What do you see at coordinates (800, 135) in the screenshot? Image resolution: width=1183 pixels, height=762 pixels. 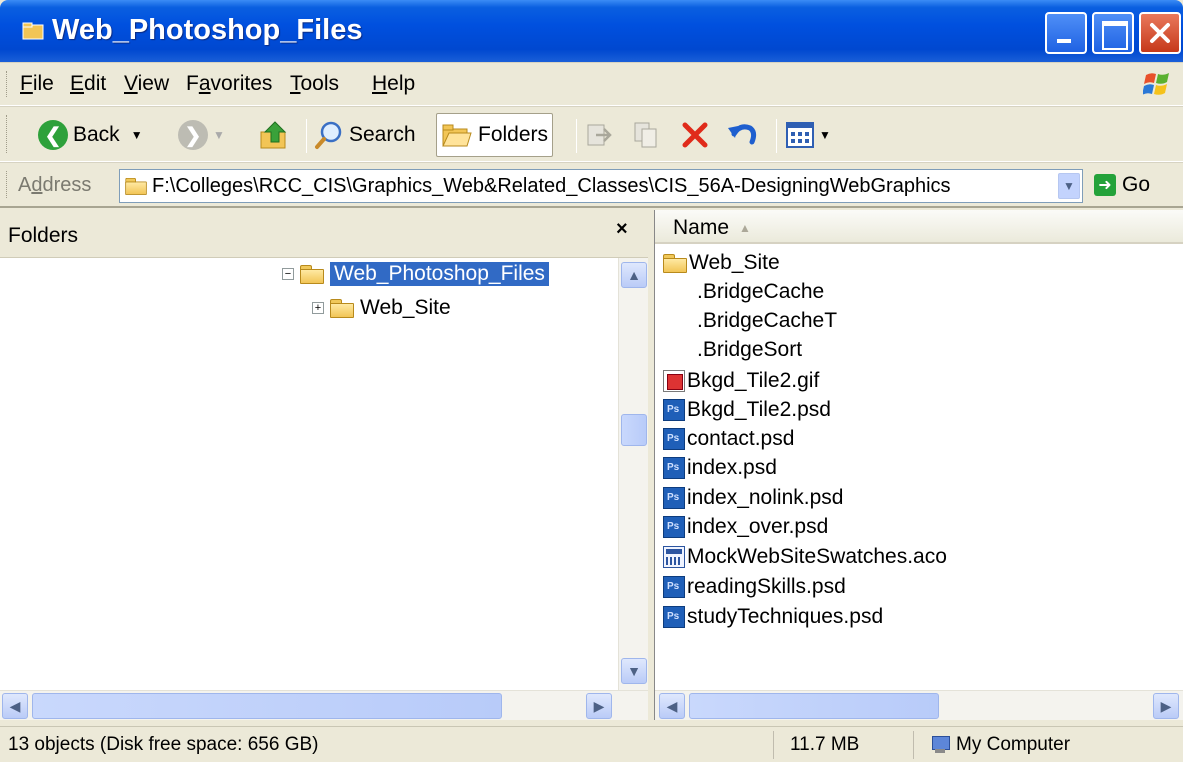 I see `views-icon` at bounding box center [800, 135].